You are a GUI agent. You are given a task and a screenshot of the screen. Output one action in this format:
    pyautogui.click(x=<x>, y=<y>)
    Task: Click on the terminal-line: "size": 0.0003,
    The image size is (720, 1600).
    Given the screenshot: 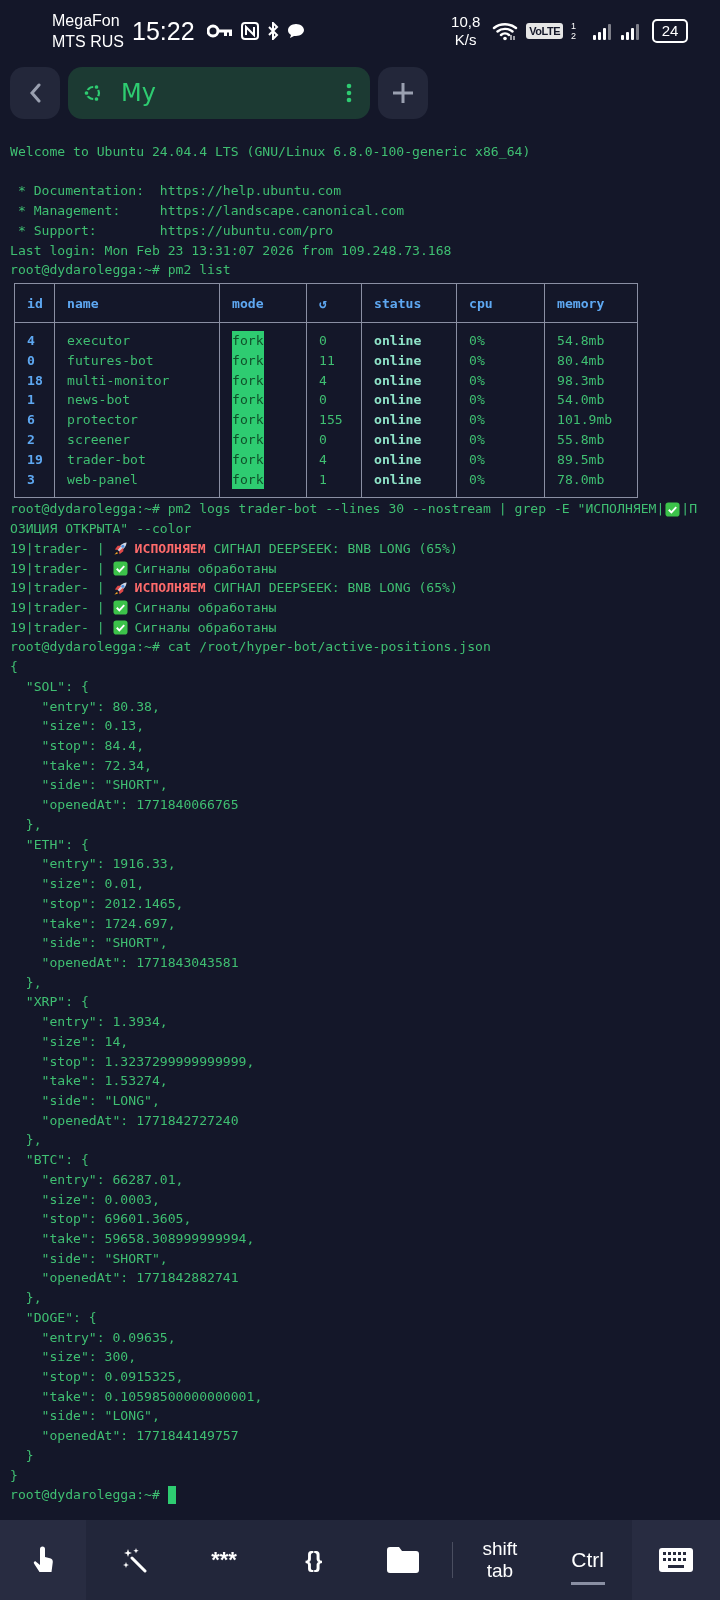 What is the action you would take?
    pyautogui.click(x=100, y=1199)
    